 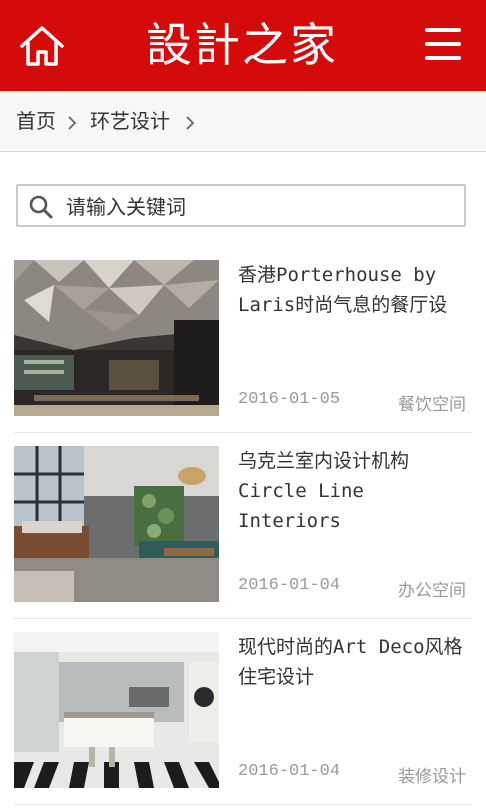 I want to click on breadcrumb-home-link: 首页, so click(x=36, y=121).